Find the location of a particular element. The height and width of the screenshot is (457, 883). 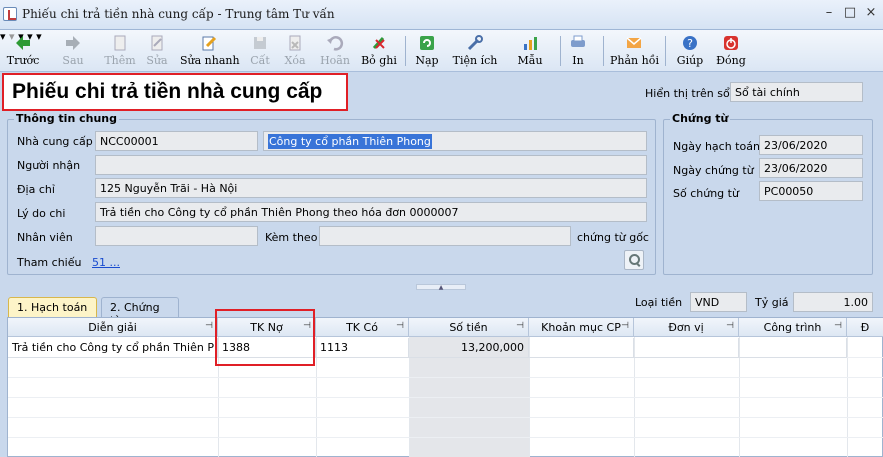

general-info-legend: Thông tin chung is located at coordinates (67, 118).